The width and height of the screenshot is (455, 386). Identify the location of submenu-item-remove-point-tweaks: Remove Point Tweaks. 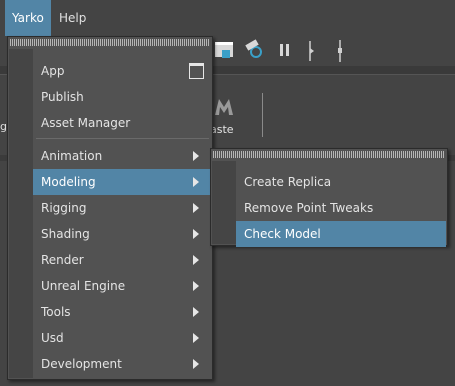
(341, 208).